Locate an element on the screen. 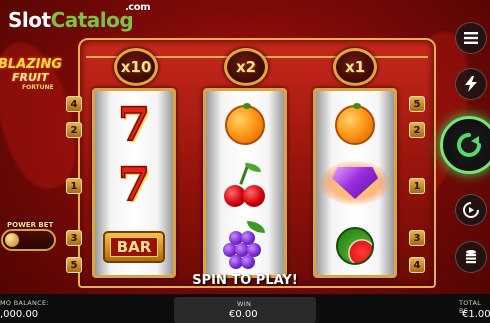 This screenshot has width=490, height=323. autoplay-icon is located at coordinates (471, 210).